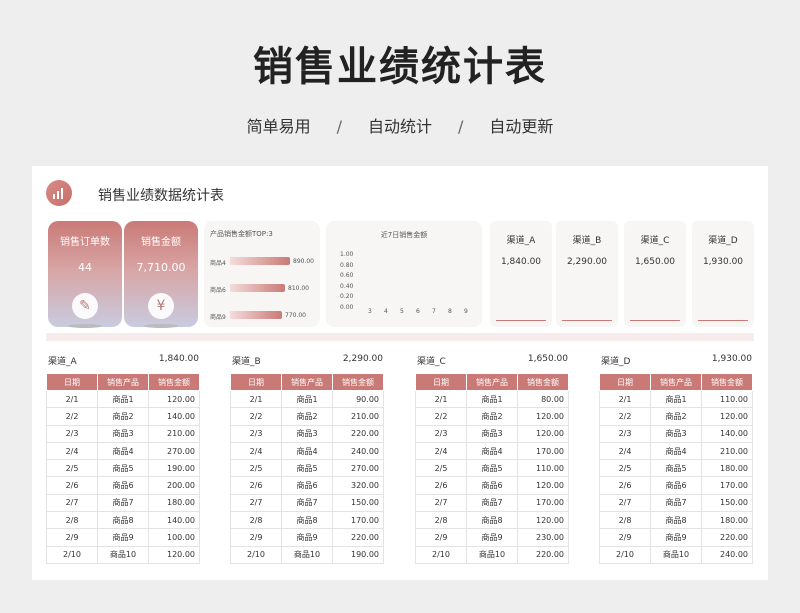  I want to click on amount-cell: 270.00, so click(174, 451).